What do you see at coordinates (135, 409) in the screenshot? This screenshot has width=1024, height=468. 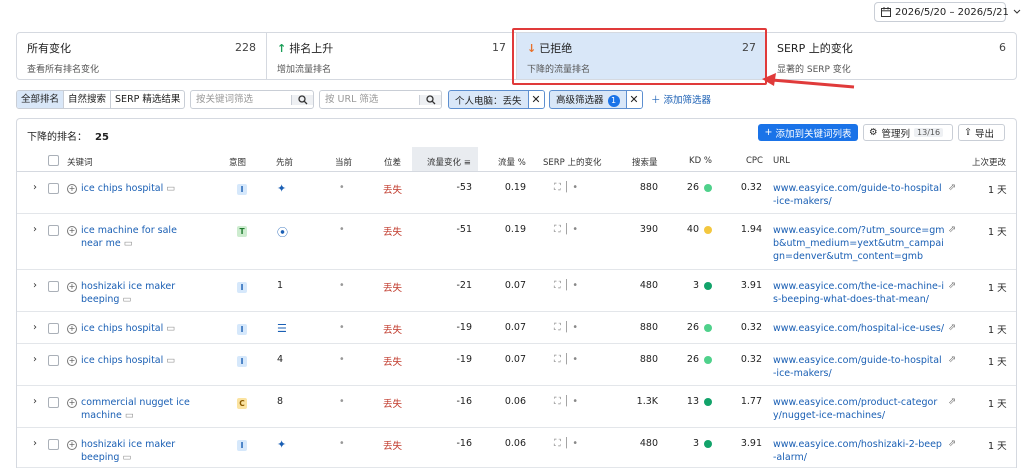 I see `keyword-text: commercial nugget ice machine` at bounding box center [135, 409].